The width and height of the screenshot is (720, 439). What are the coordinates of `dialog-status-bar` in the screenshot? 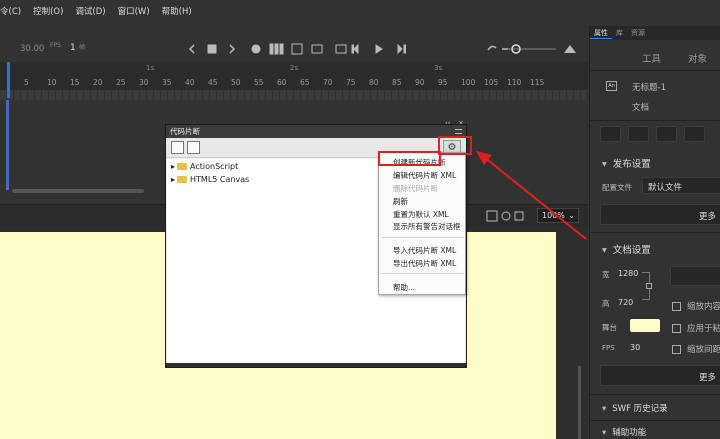 It's located at (316, 365).